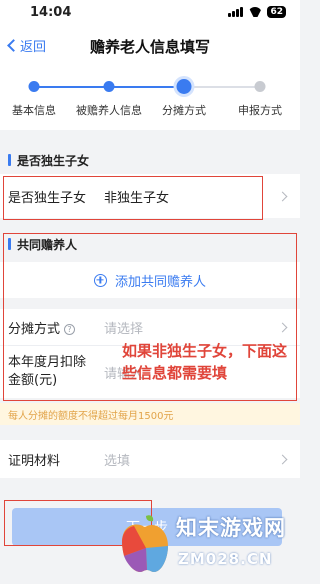  I want to click on step-label-allocation: 分摊方式, so click(184, 110).